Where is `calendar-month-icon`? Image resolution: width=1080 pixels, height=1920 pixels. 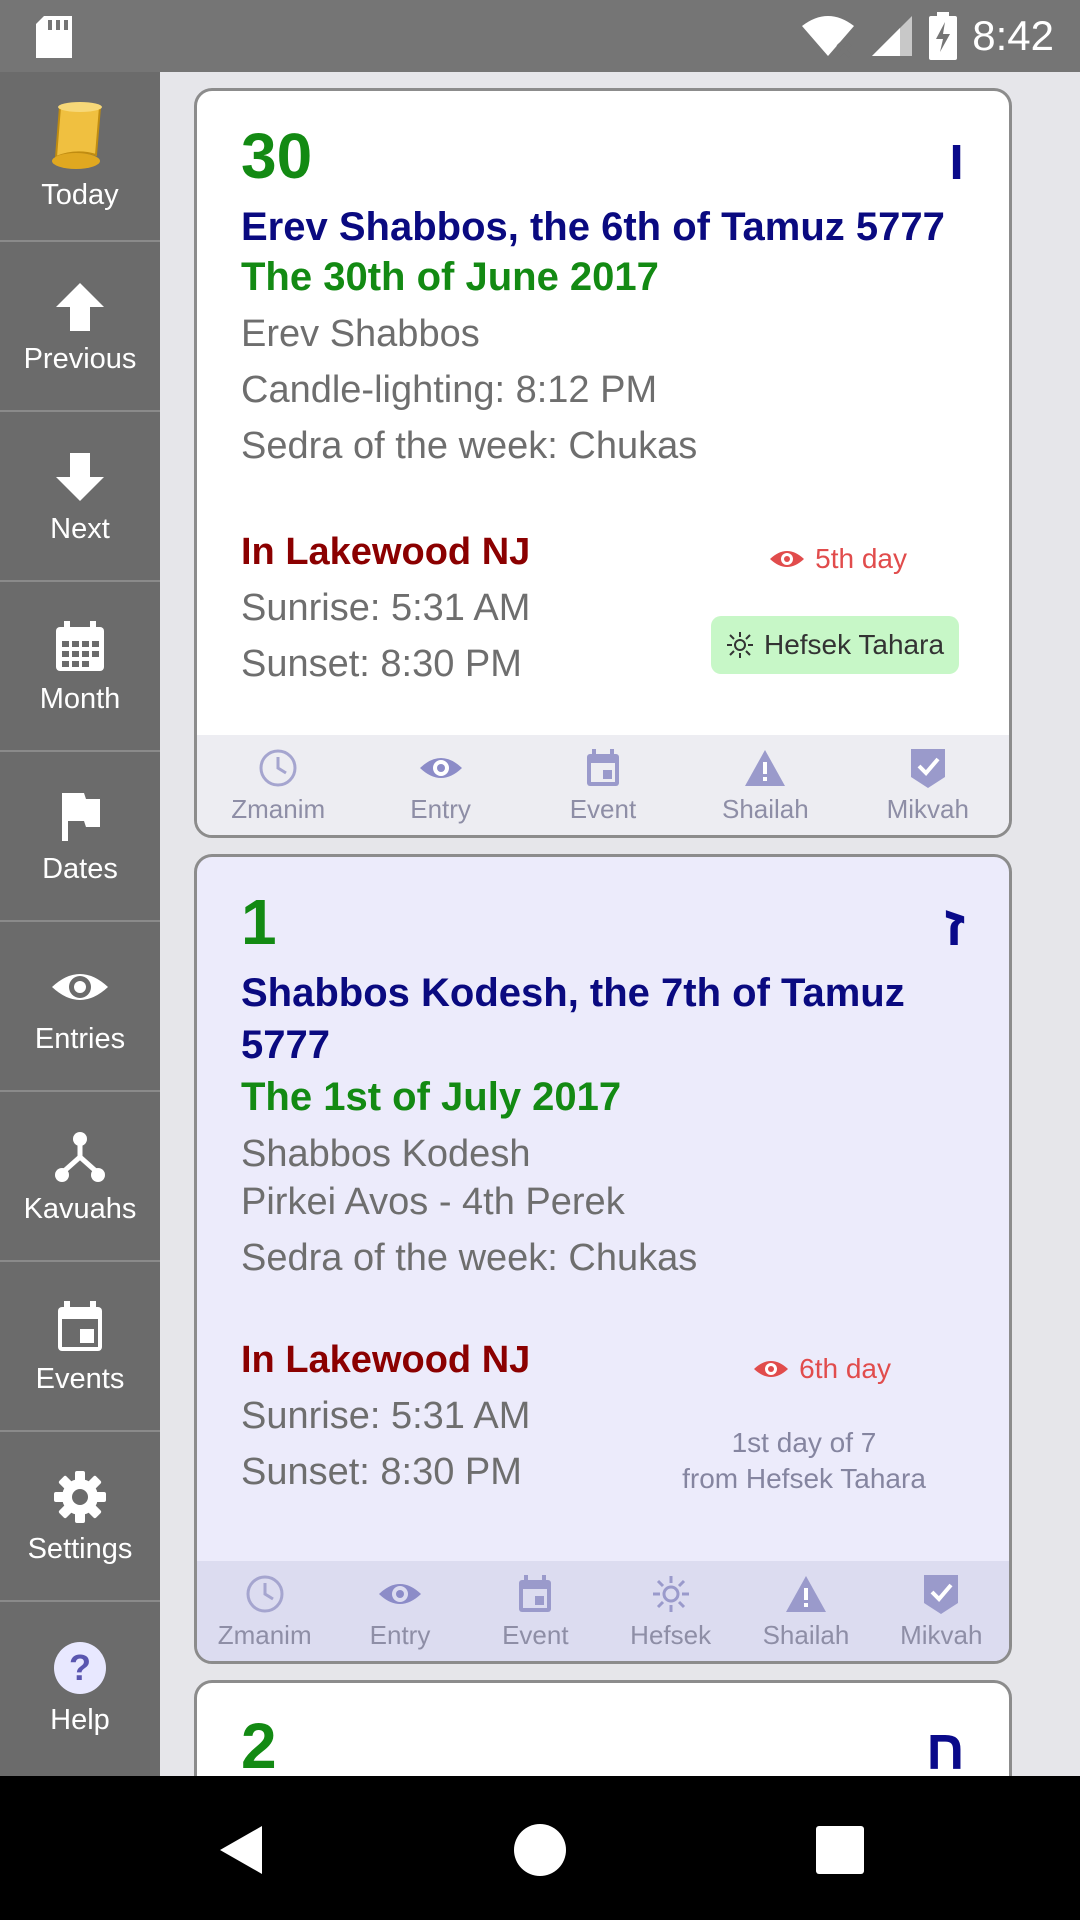
calendar-month-icon is located at coordinates (80, 645).